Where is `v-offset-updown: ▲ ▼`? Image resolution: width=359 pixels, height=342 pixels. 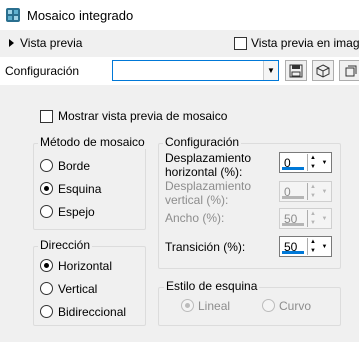 v-offset-updown: ▲ ▼ is located at coordinates (312, 191).